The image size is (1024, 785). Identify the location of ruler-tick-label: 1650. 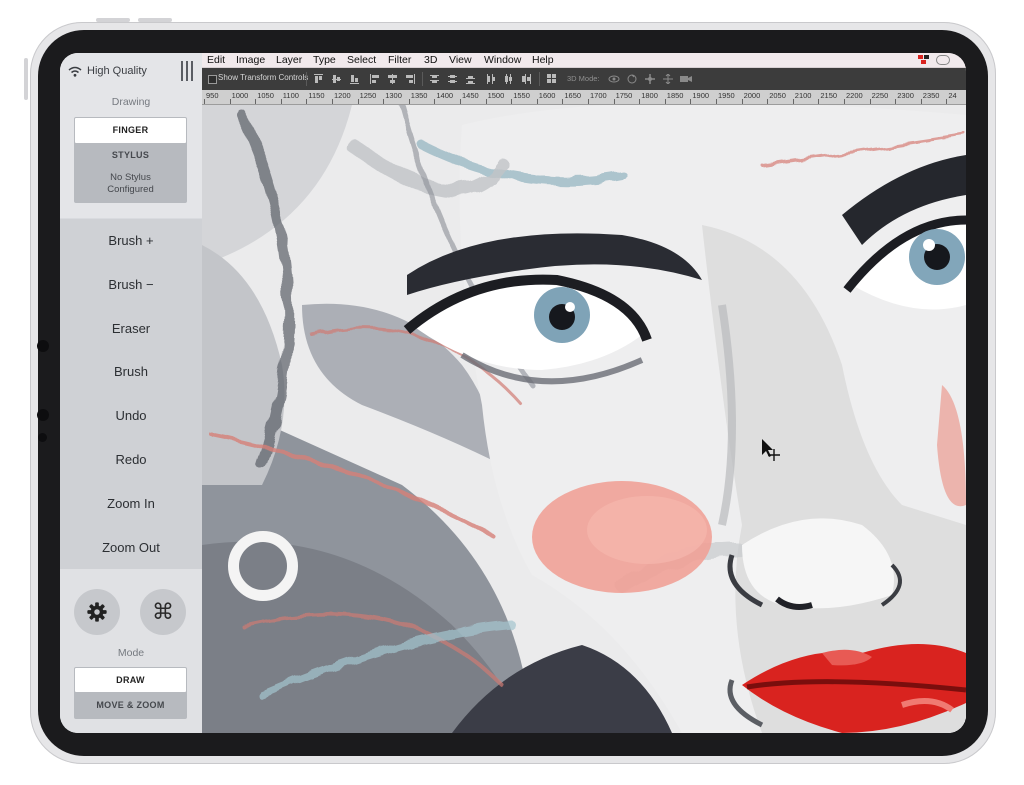
(573, 95).